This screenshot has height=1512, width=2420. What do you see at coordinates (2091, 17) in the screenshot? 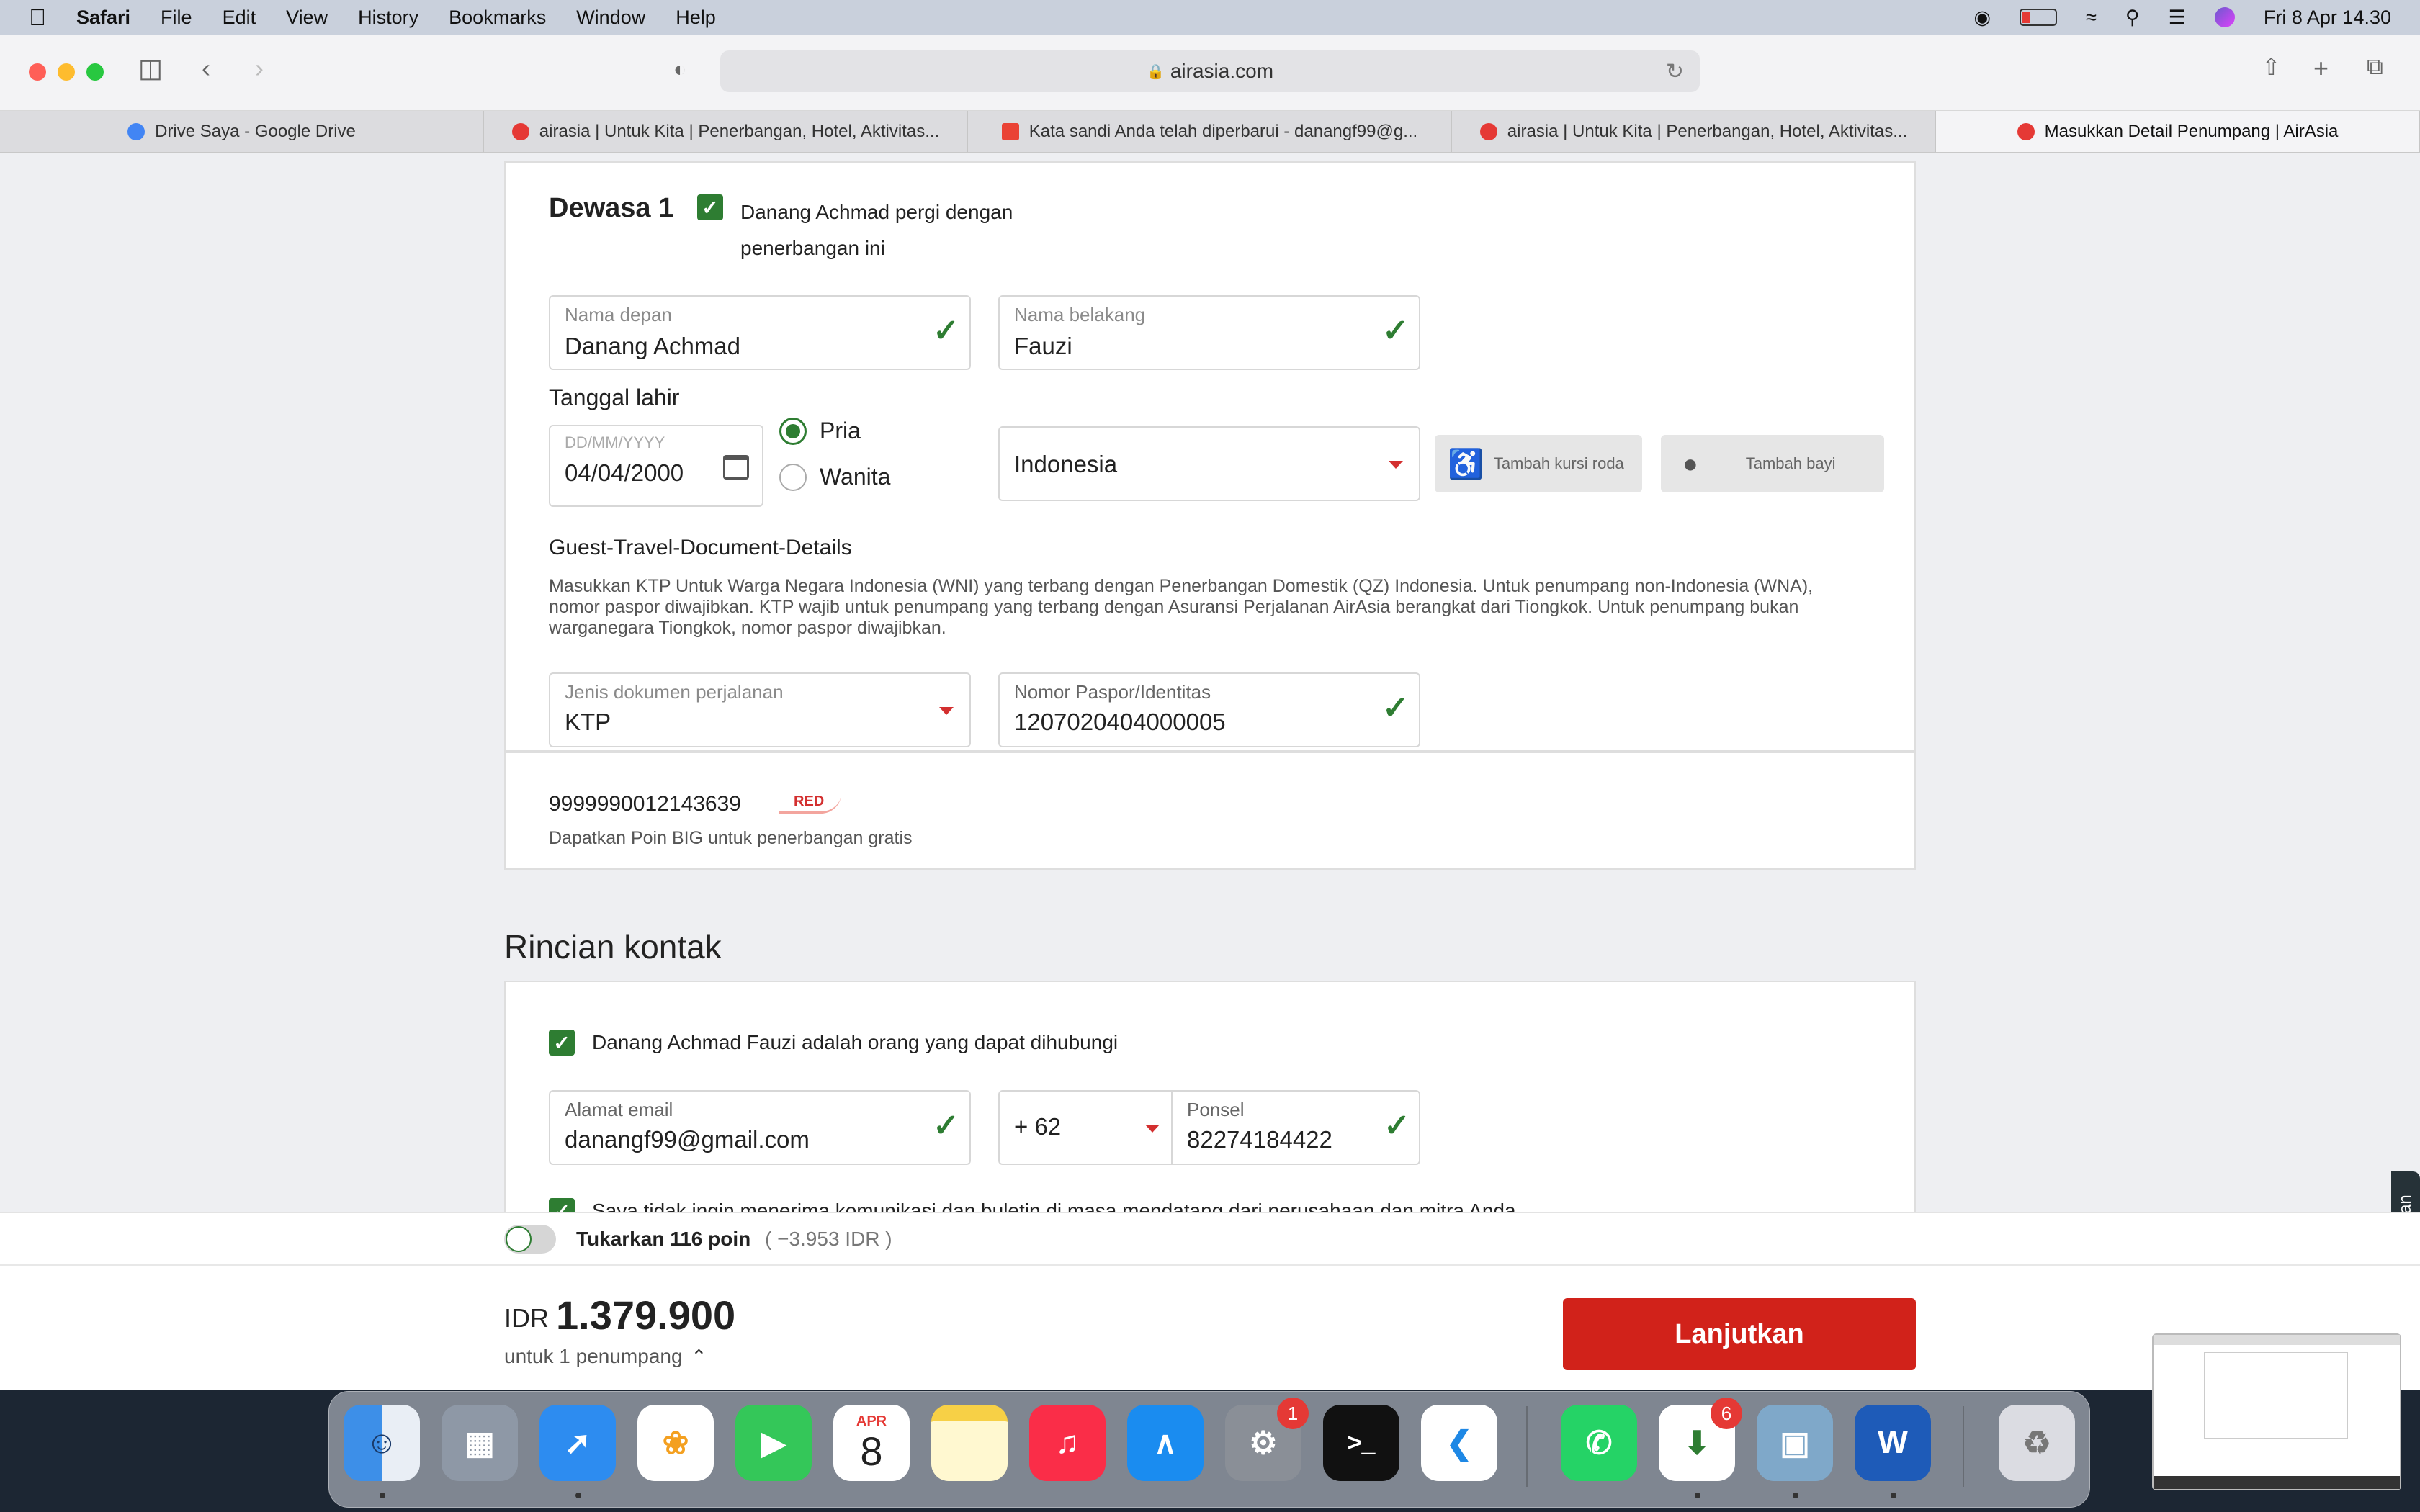
I see `wifi-icon: ≈` at bounding box center [2091, 17].